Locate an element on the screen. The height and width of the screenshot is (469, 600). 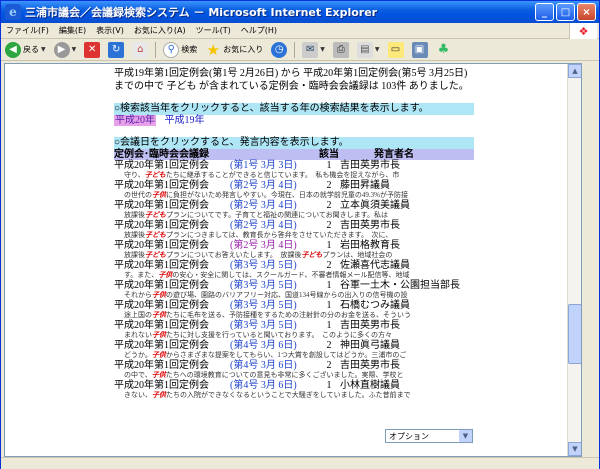
note-icon: ▭ is located at coordinates (395, 49).